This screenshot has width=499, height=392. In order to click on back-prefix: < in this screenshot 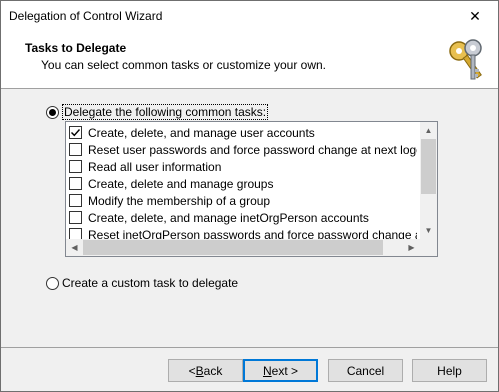, I will do `click(192, 370)`.